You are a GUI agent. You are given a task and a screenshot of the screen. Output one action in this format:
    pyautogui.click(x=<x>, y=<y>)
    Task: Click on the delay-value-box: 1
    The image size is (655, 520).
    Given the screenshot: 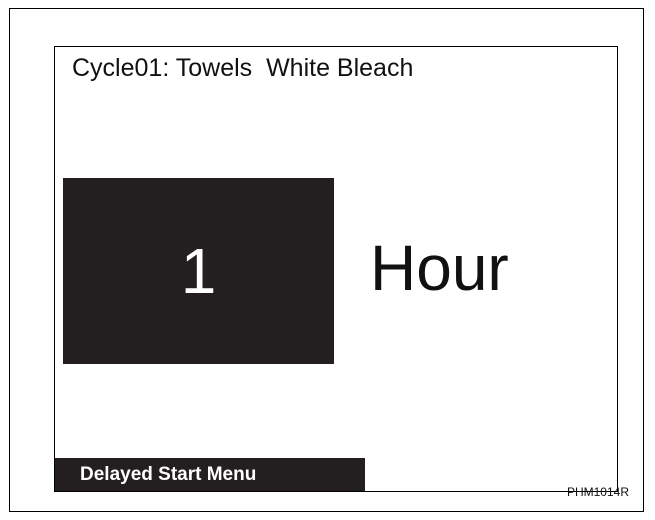 What is the action you would take?
    pyautogui.click(x=198, y=271)
    